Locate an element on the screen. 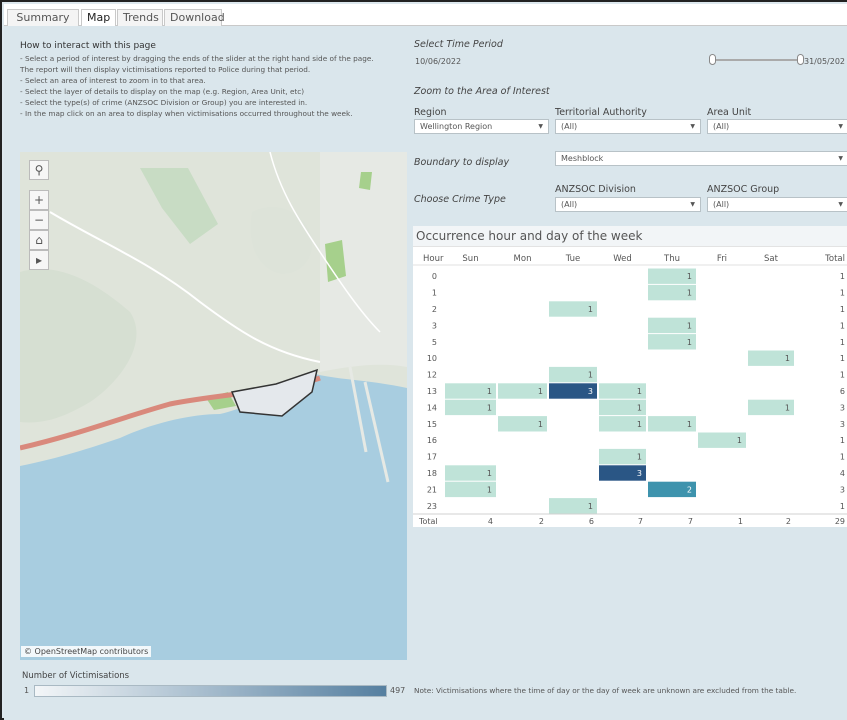 Image resolution: width=847 pixels, height=720 pixels. hour-label: 13 is located at coordinates (432, 391).